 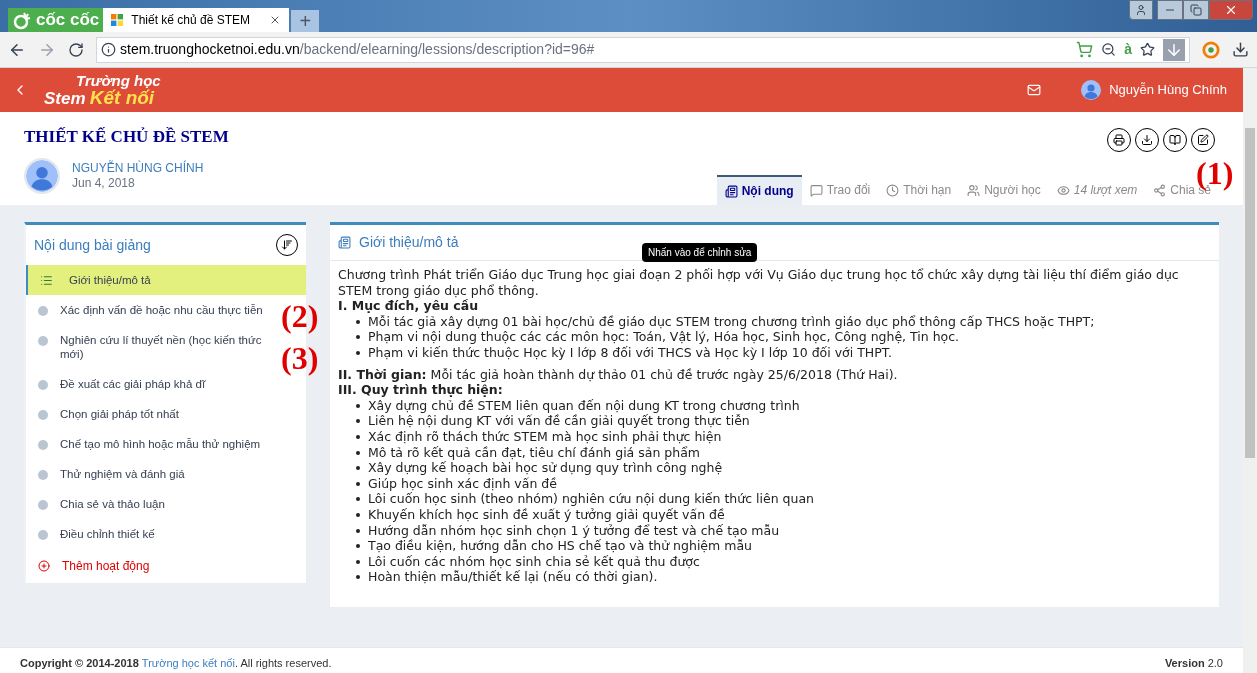 I want to click on sidebar-item: Chọn giải pháp tốt nhất, so click(x=153, y=414).